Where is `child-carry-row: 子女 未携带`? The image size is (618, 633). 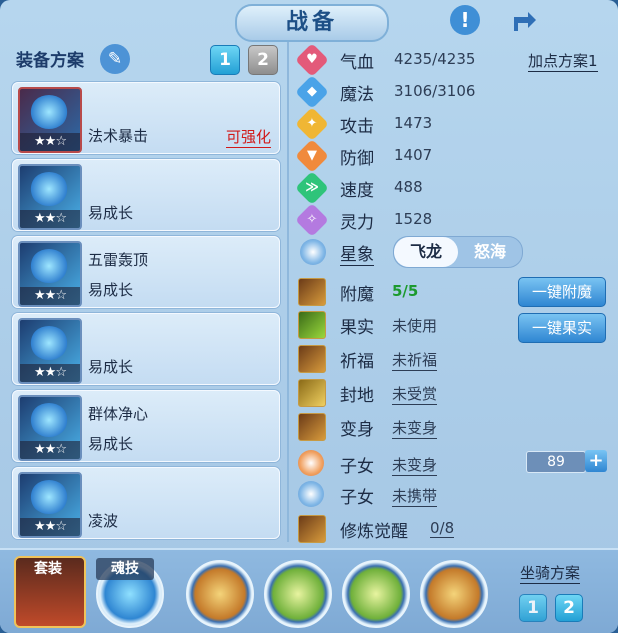
child-carry-row: 子女 未携带 is located at coordinates (453, 495).